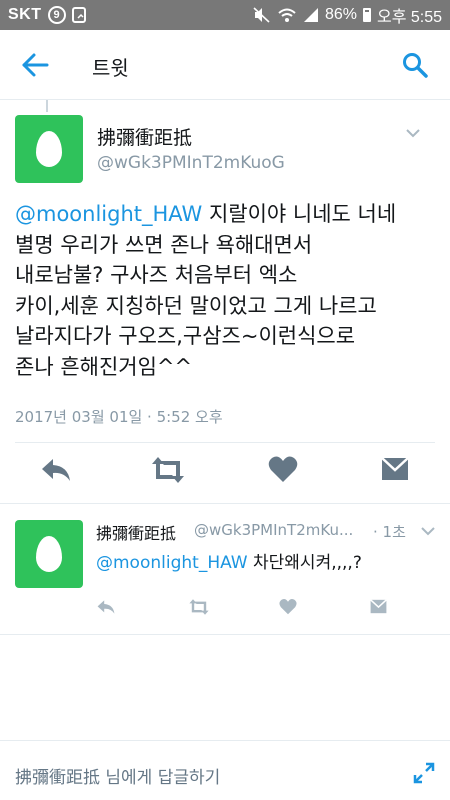  Describe the element at coordinates (225, 15) in the screenshot. I see `status-bar: SKT 9 86% 오후 5:55` at that location.